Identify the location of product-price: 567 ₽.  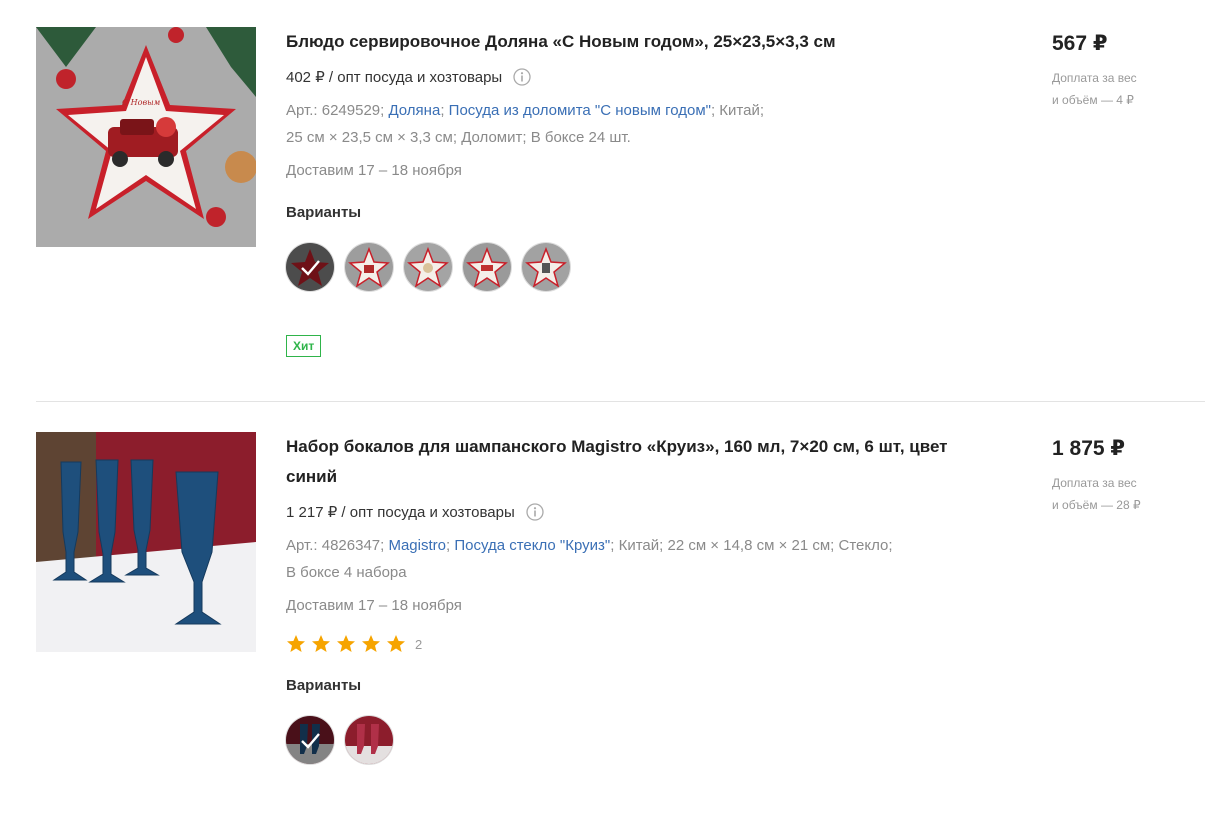
(1080, 43).